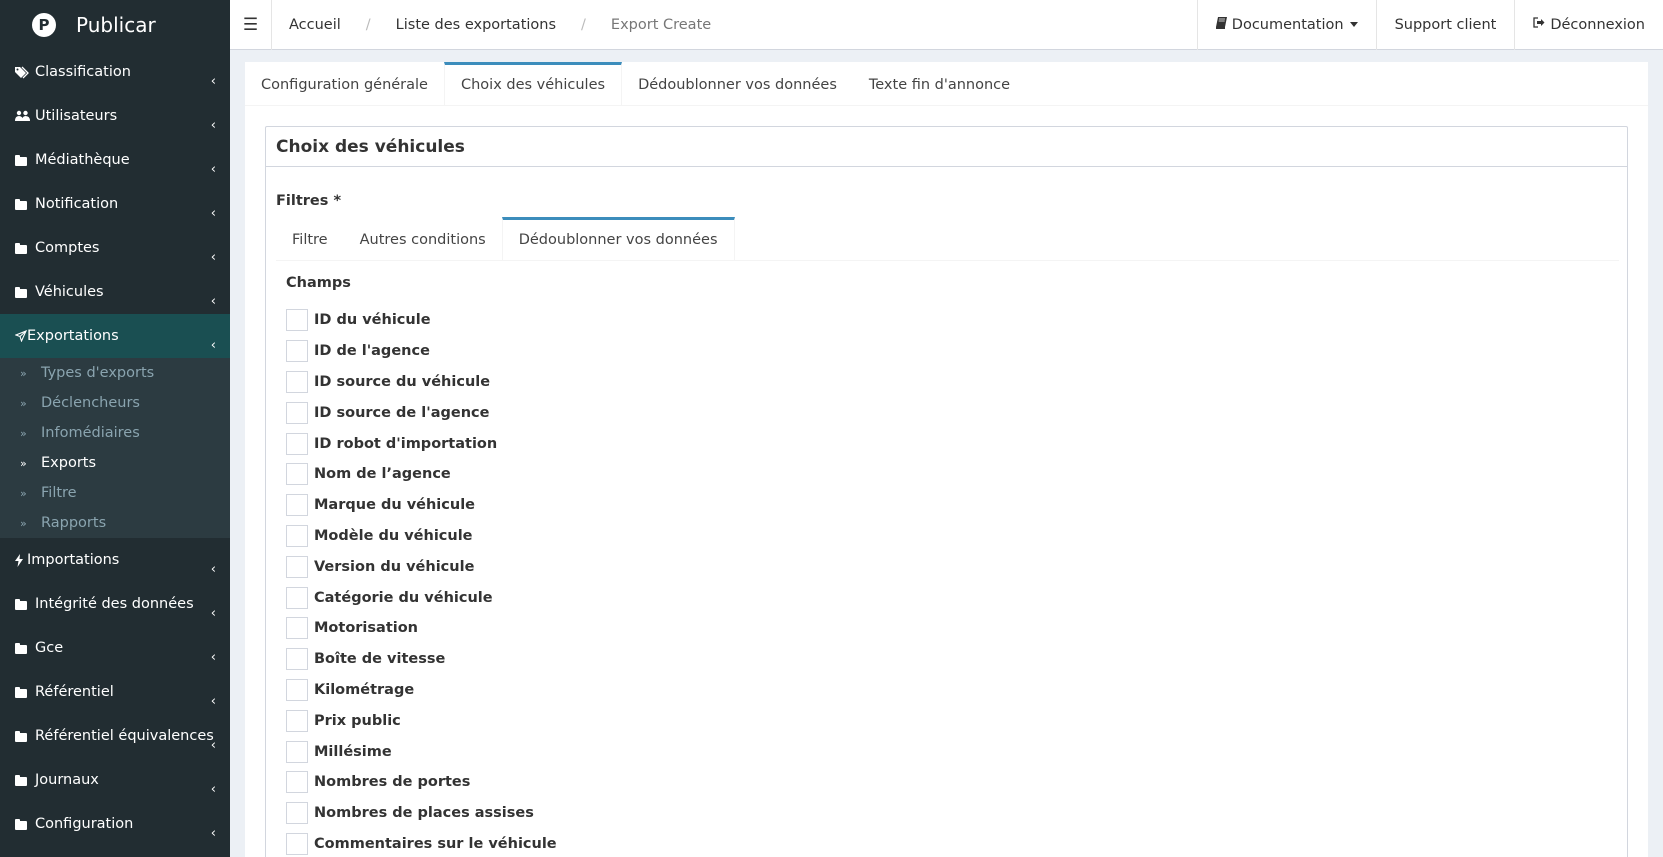 The image size is (1663, 857). I want to click on field-row: ID du véhicule, so click(421, 320).